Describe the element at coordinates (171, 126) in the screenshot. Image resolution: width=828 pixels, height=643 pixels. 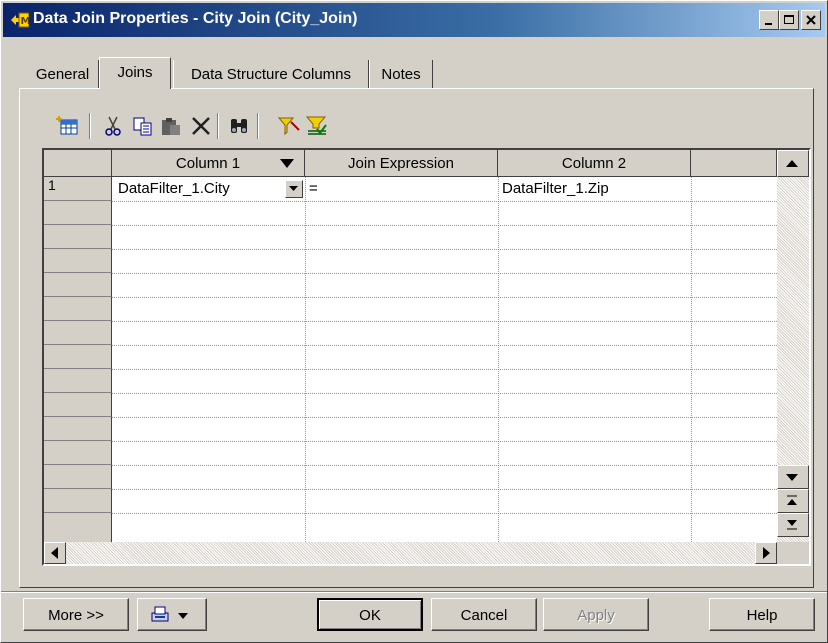
I see `paste-icon` at that location.